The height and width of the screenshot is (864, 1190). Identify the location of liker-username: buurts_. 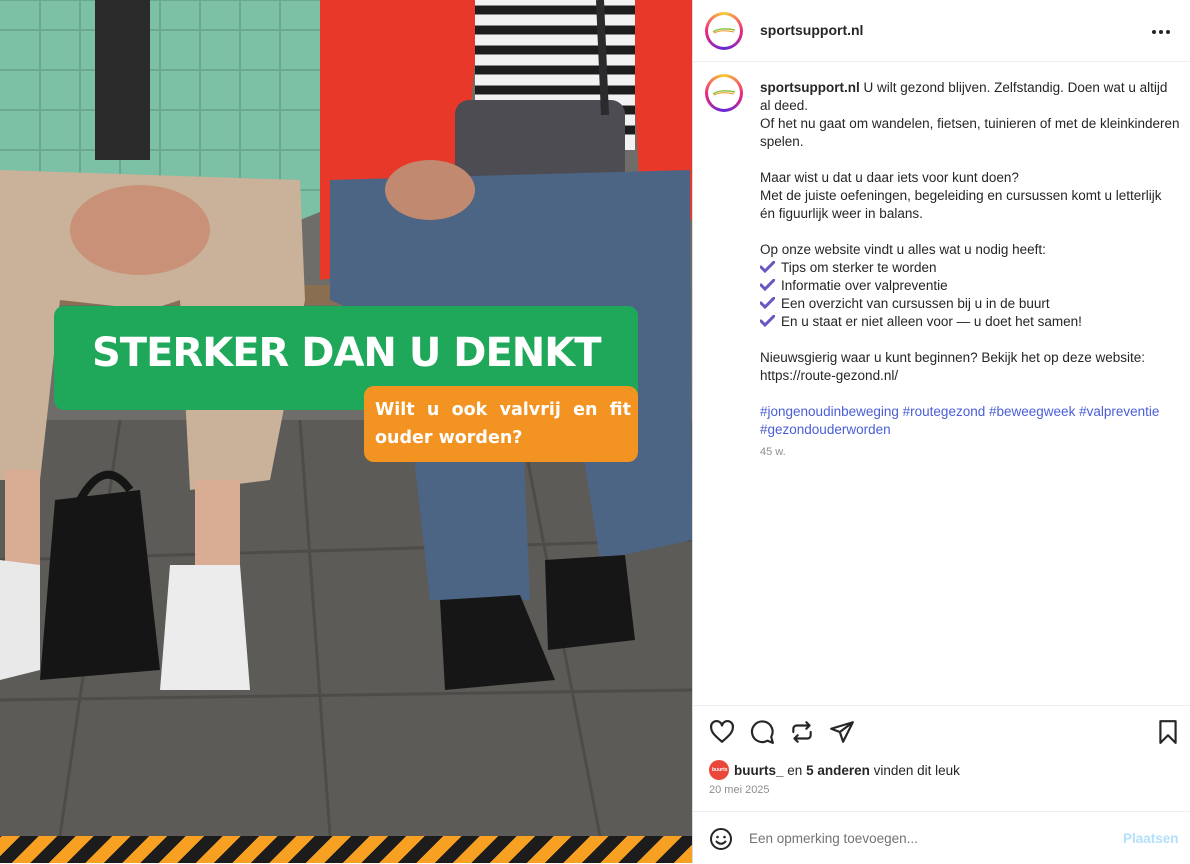
(759, 770).